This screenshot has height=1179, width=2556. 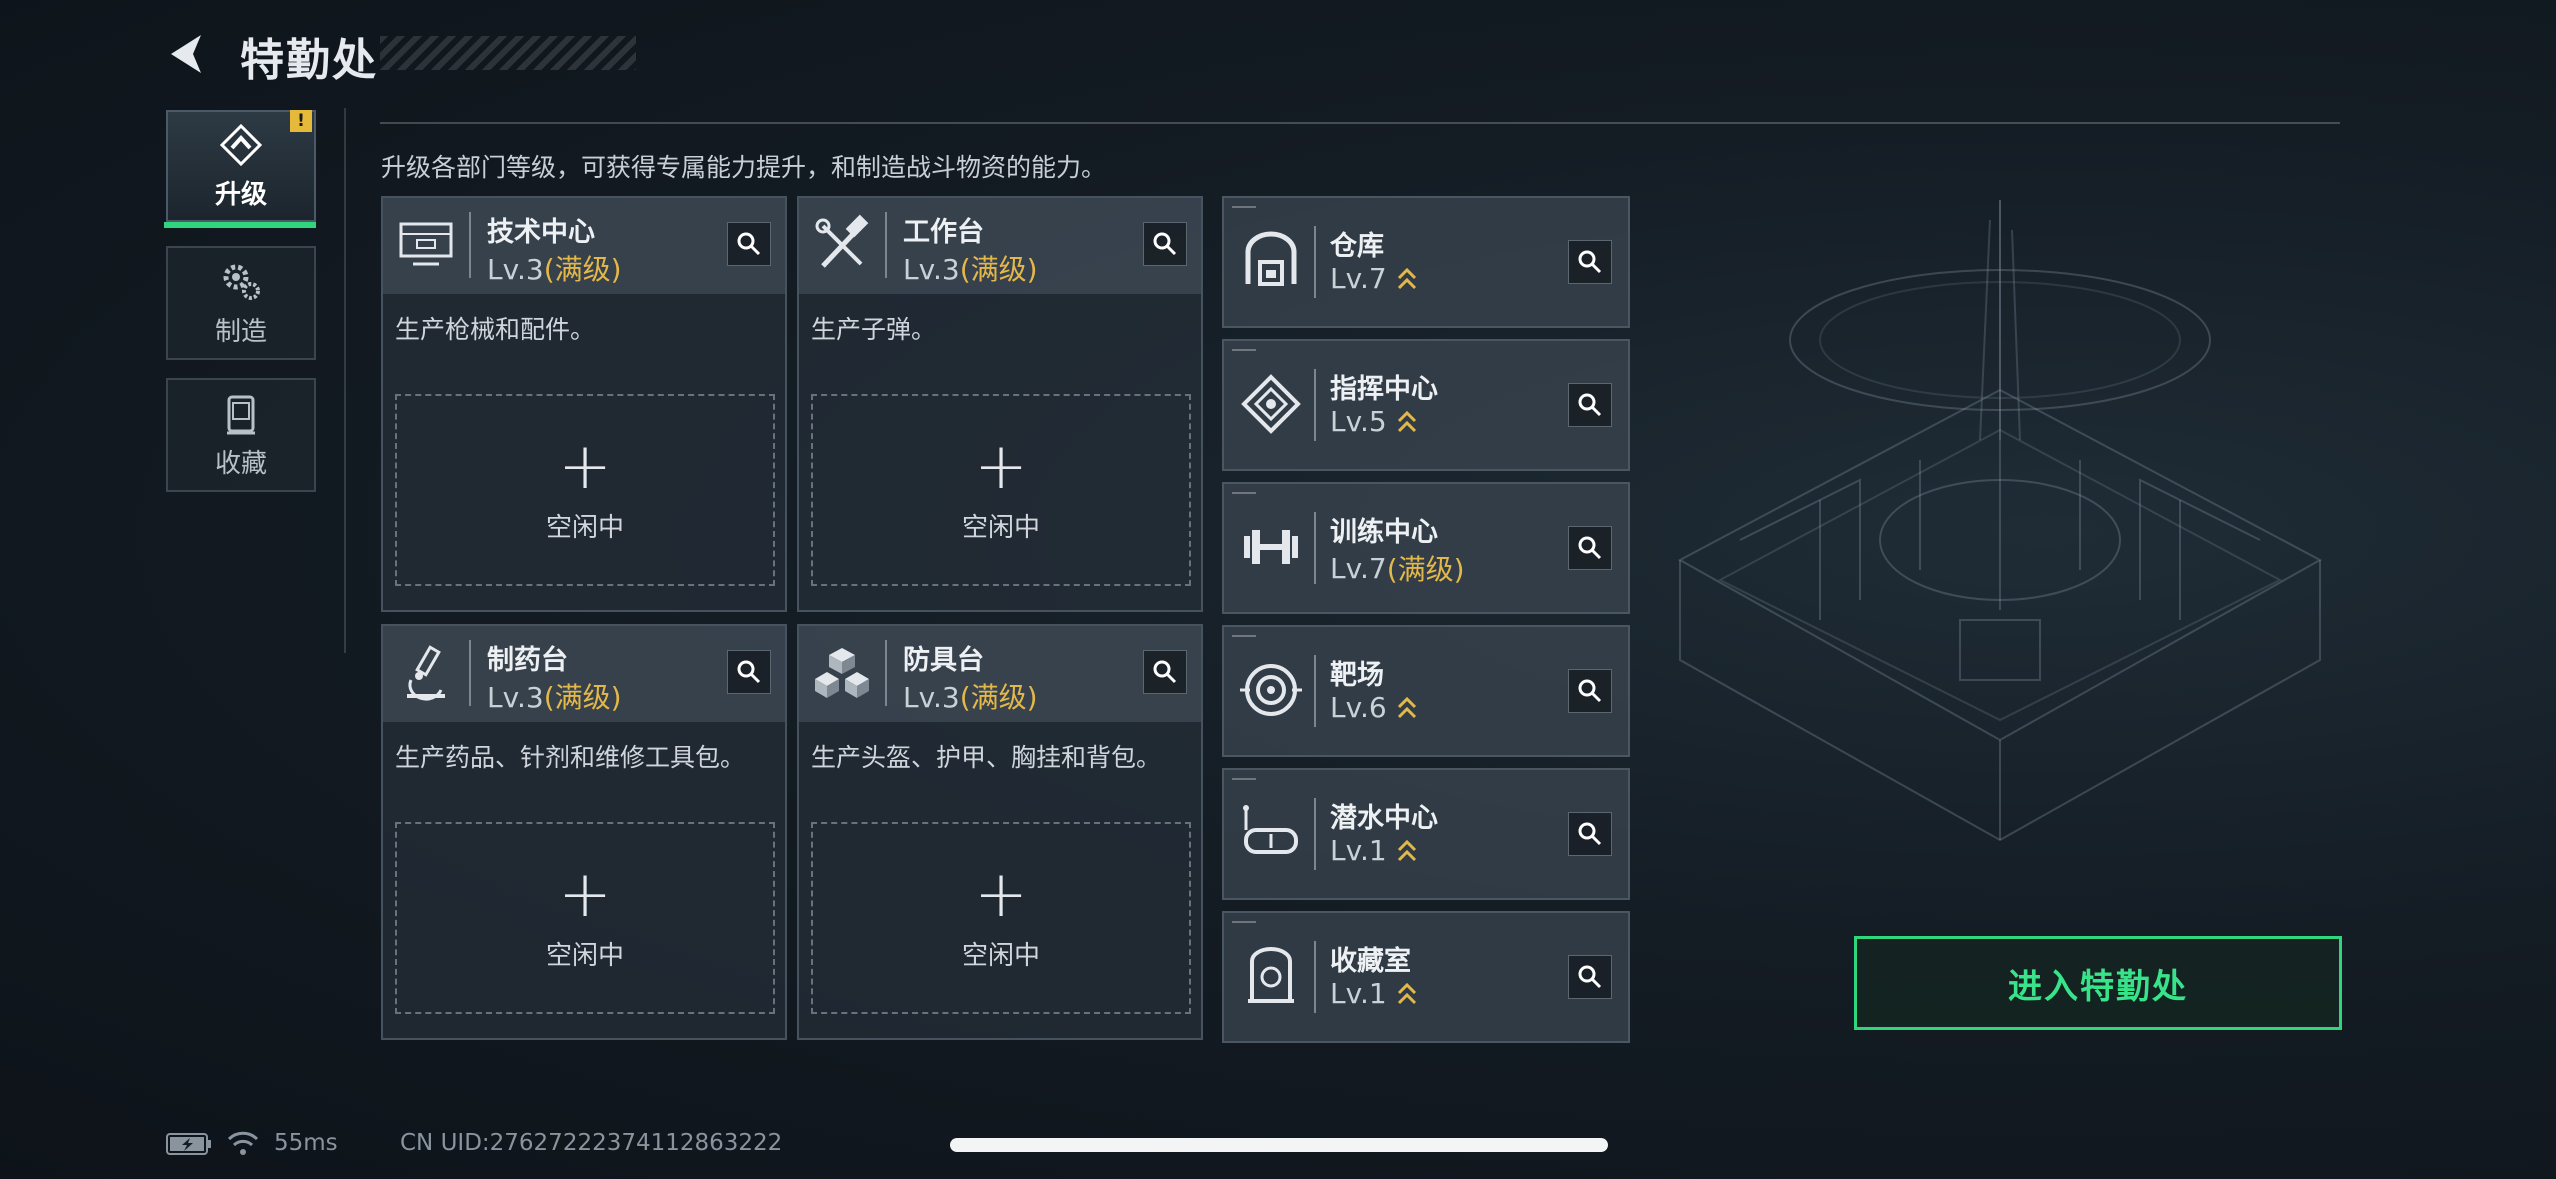 What do you see at coordinates (1271, 404) in the screenshot?
I see `command-icon` at bounding box center [1271, 404].